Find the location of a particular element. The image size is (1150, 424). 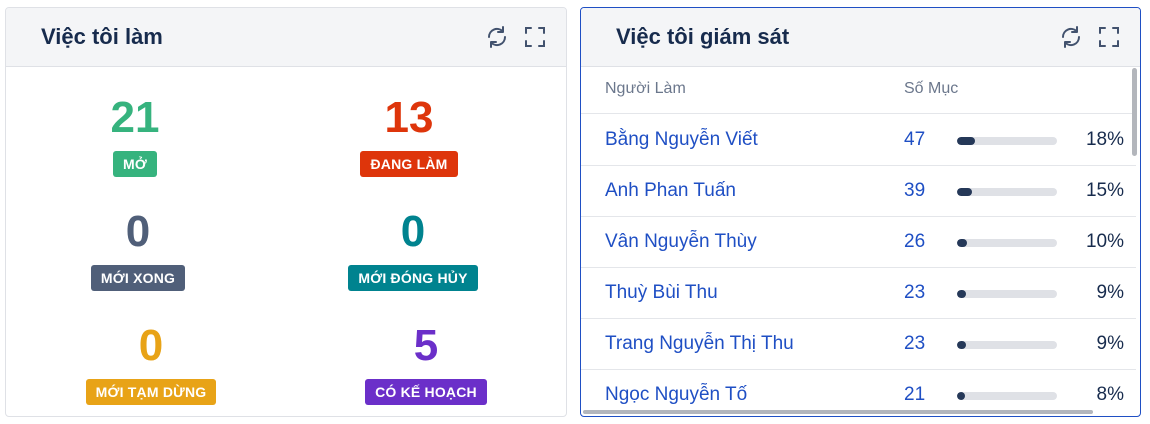

horizontal-scrollbar is located at coordinates (838, 412).